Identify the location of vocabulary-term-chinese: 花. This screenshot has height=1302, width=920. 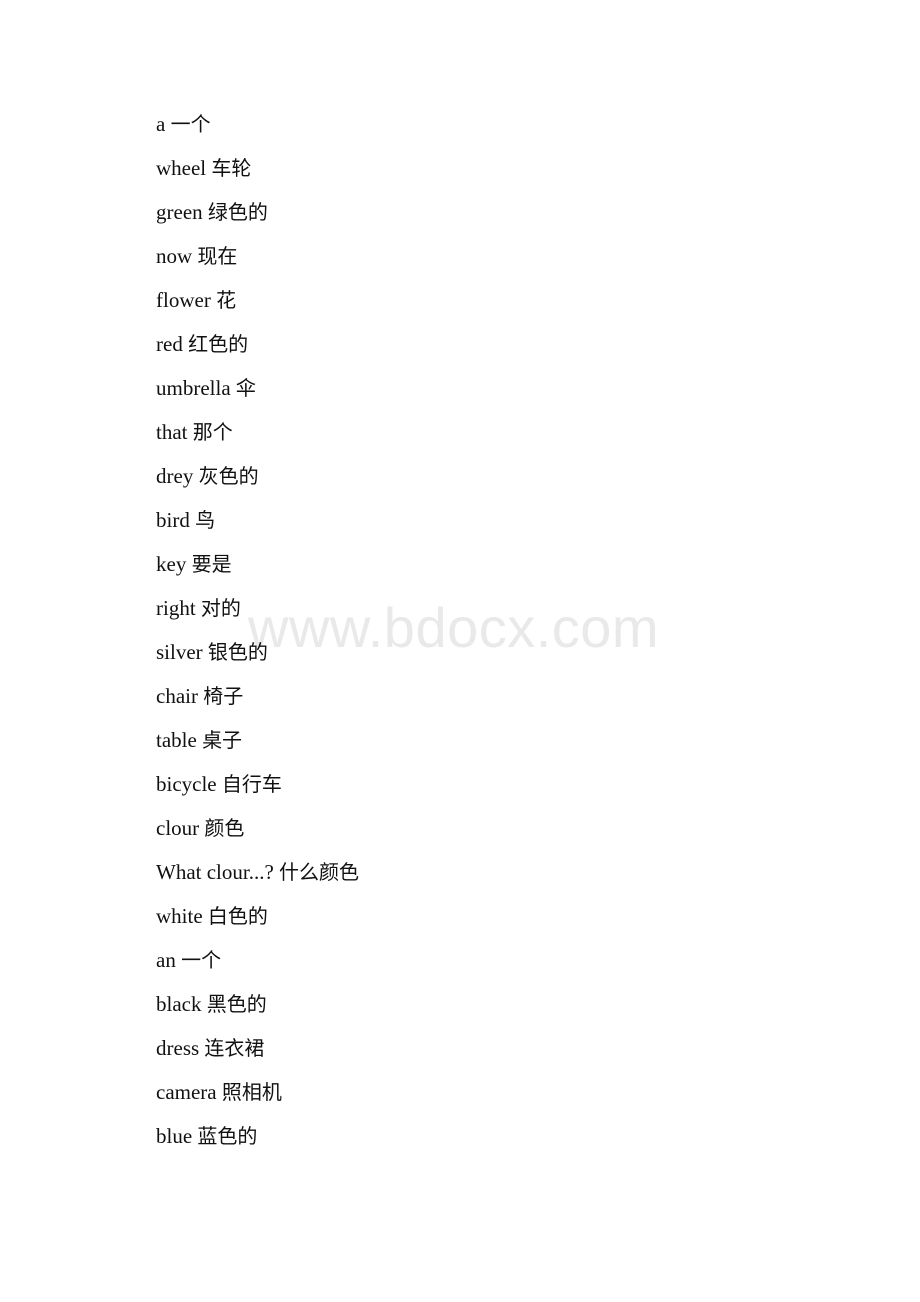
(226, 300).